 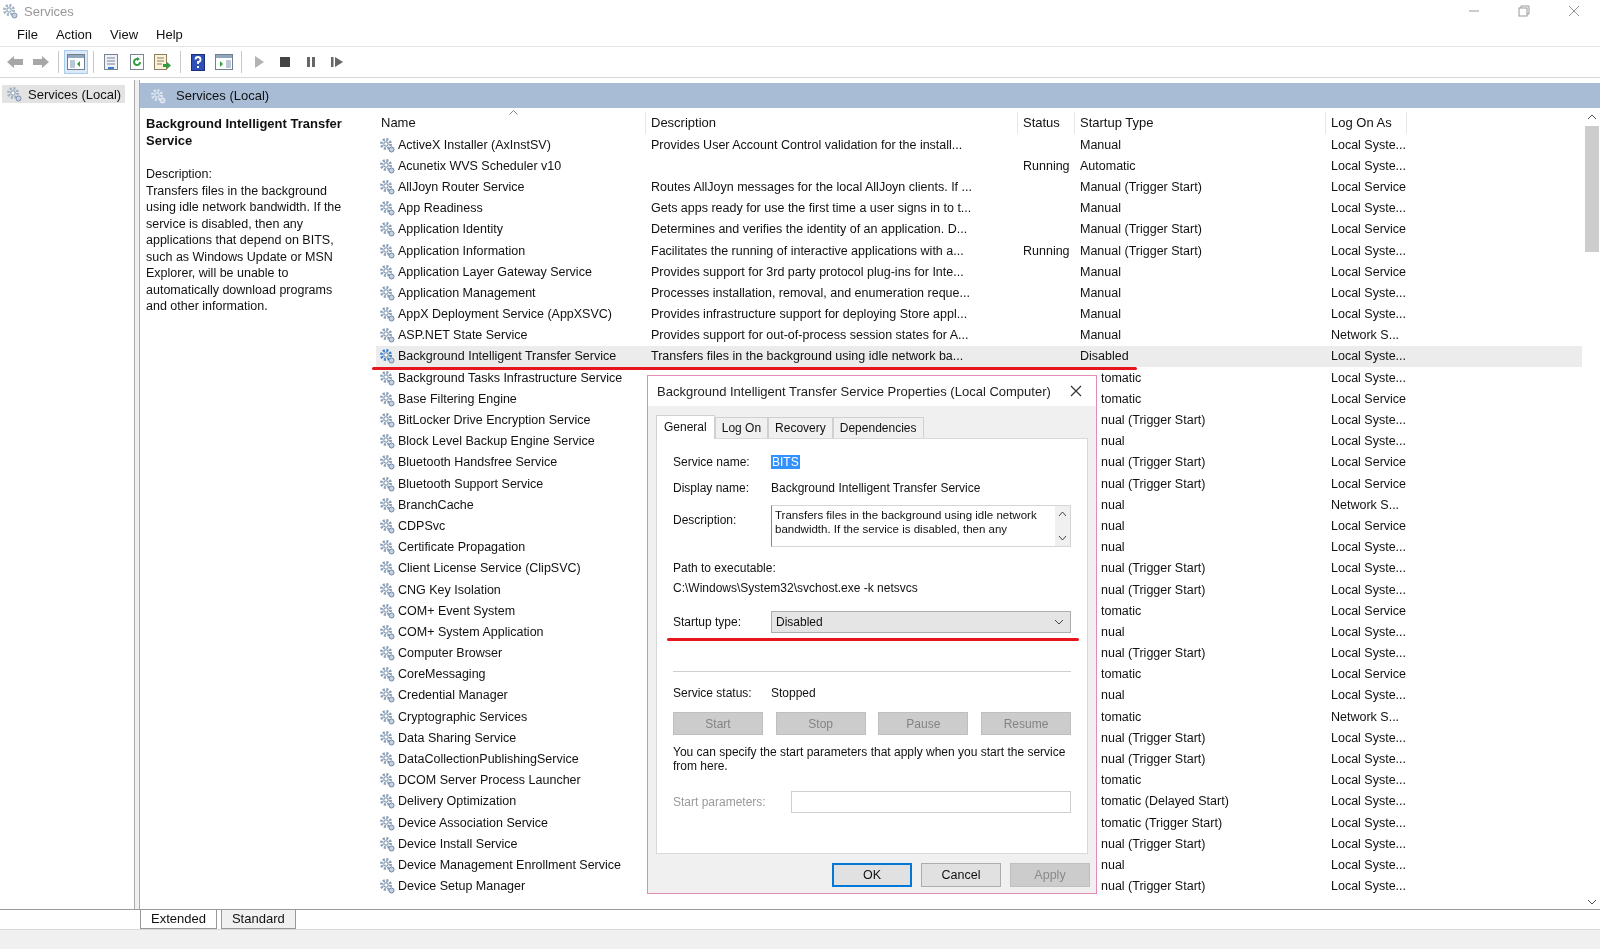 I want to click on service-name: Bluetooth Handsfree Service, so click(x=478, y=462).